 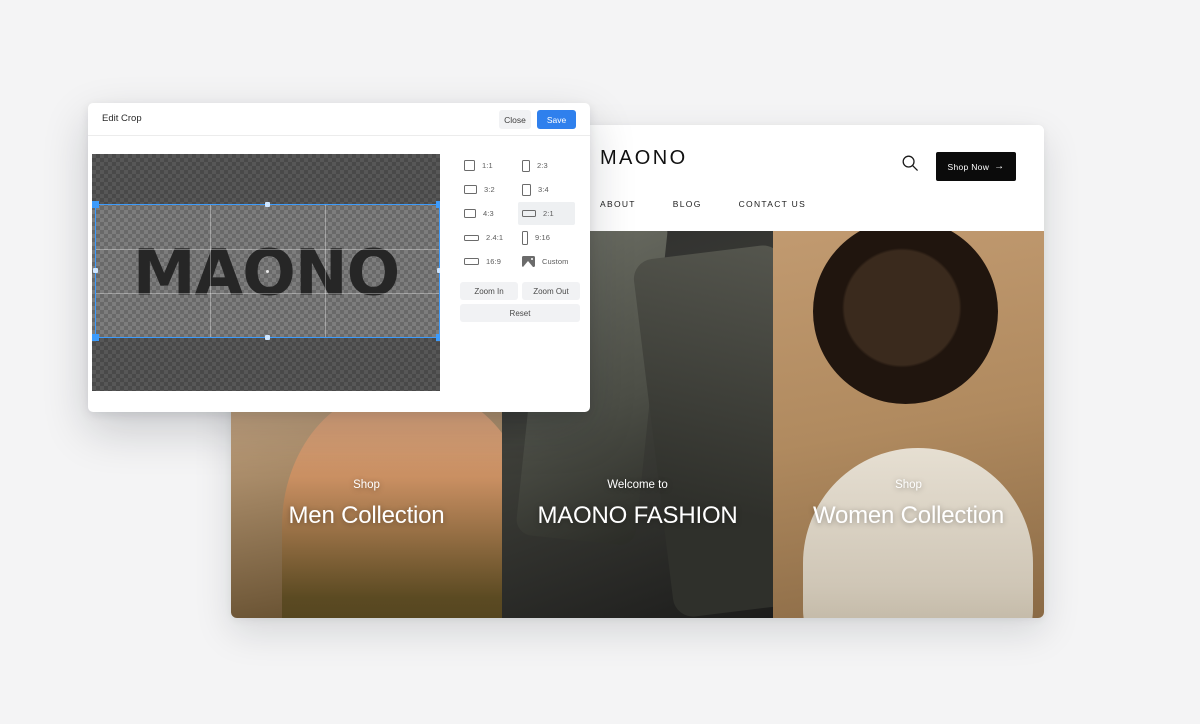 I want to click on crop-handle-left-middle, so click(x=95, y=270).